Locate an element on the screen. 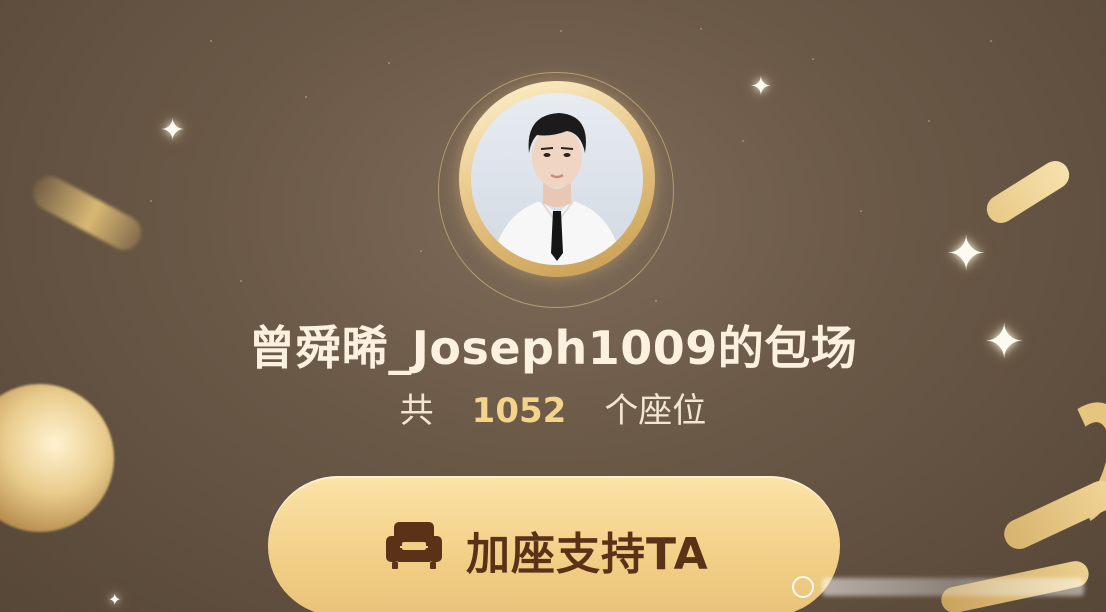 This screenshot has width=1106, height=612. watermark is located at coordinates (942, 587).